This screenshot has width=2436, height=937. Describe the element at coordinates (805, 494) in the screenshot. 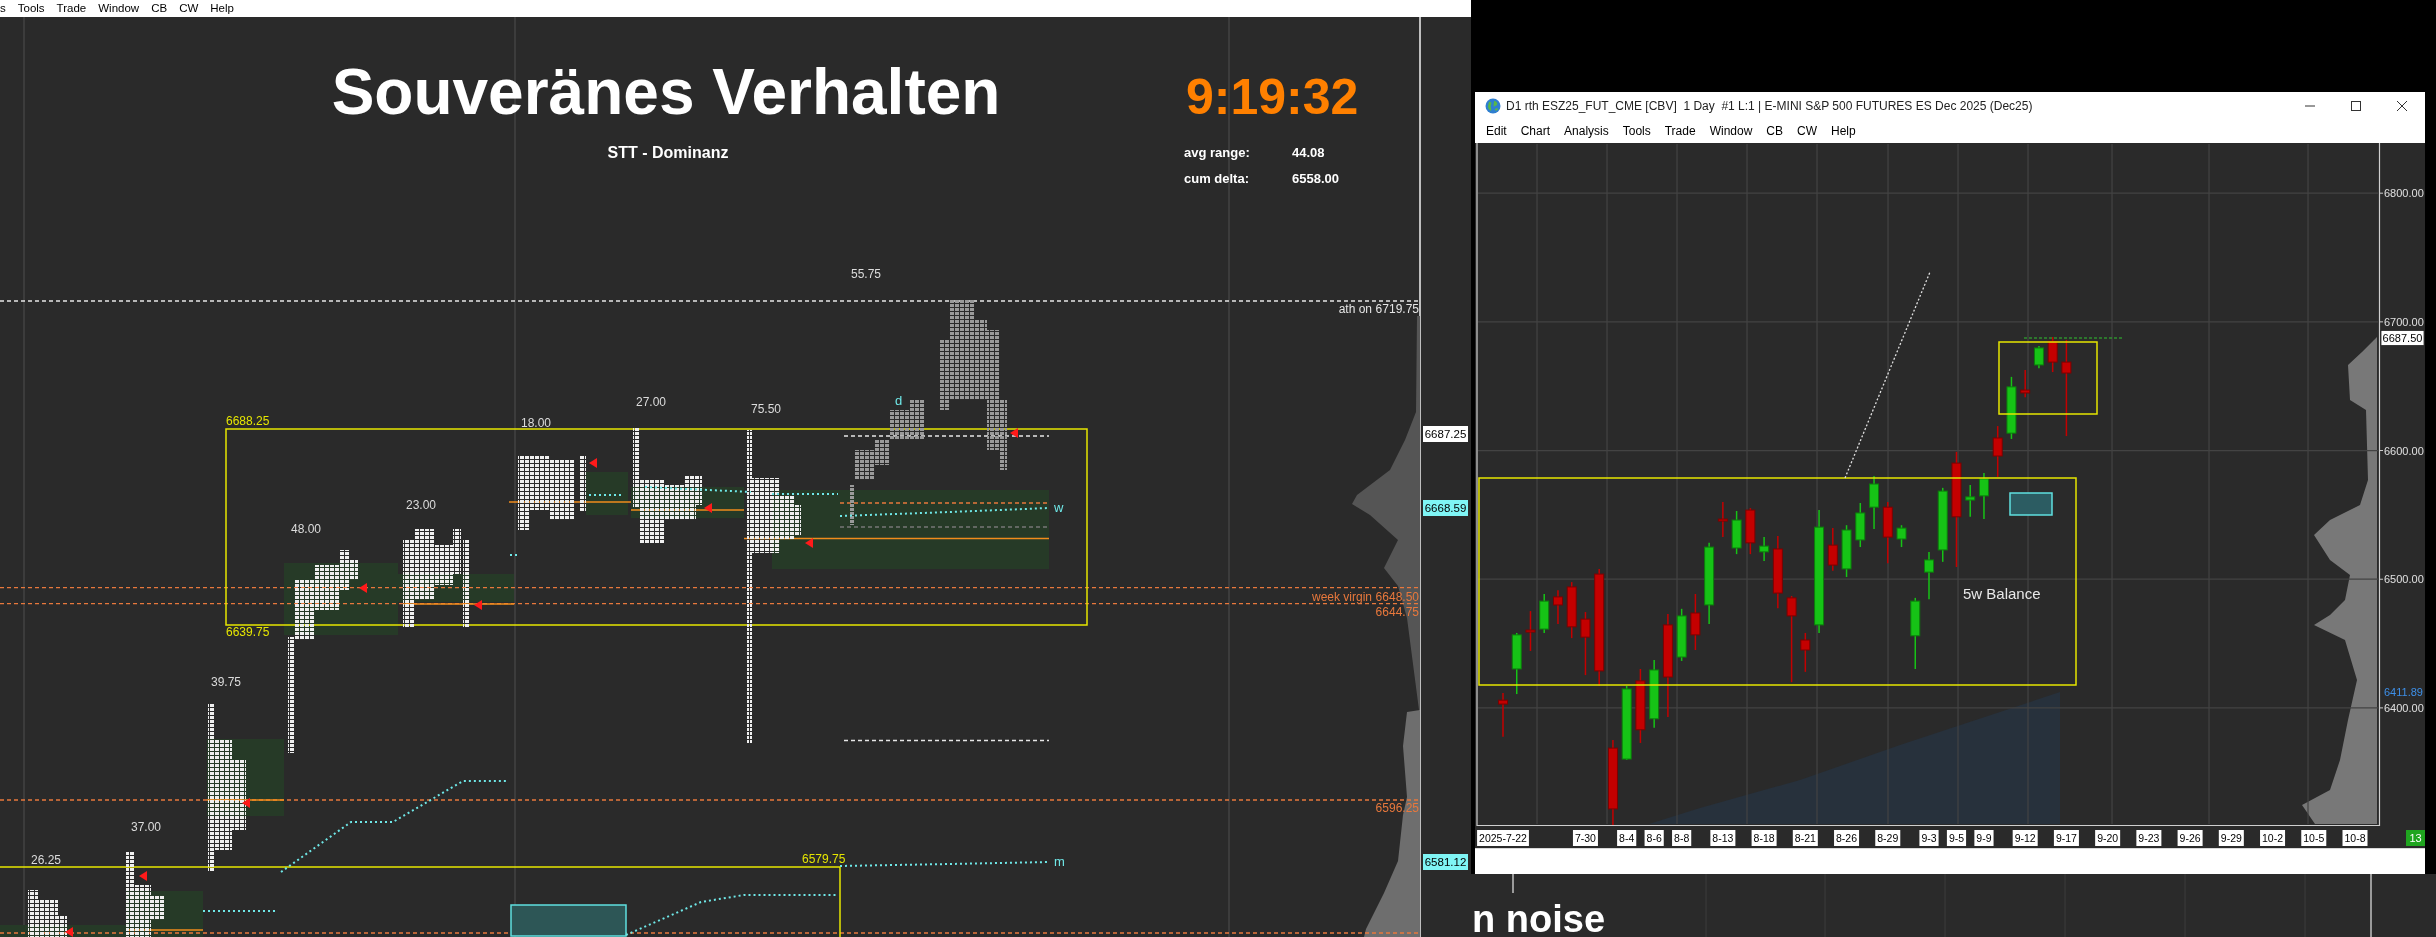

I see `vwap-line` at that location.